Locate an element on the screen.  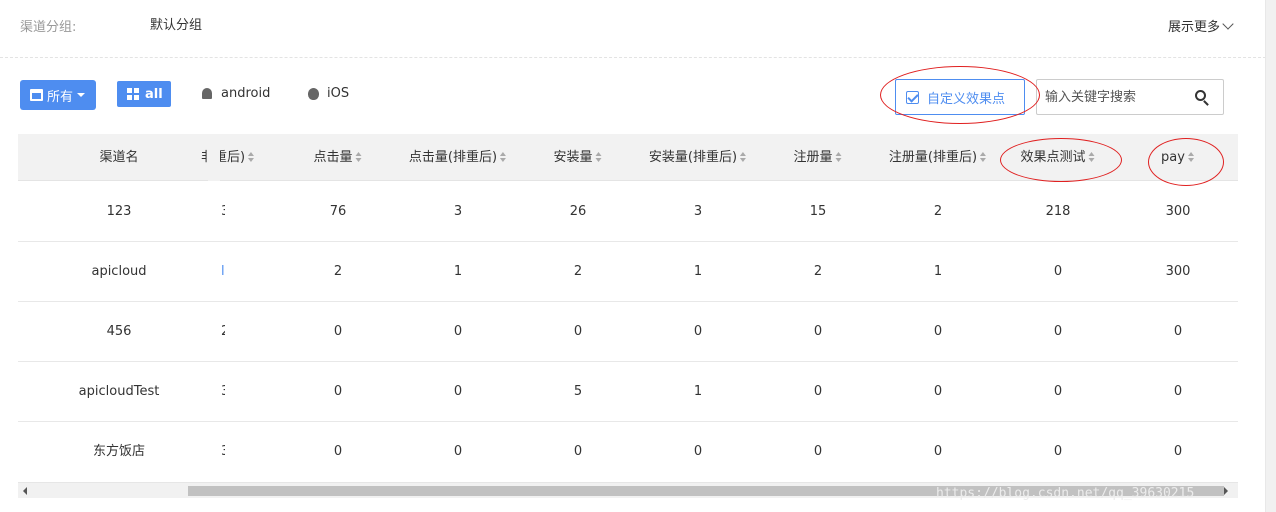
table-row: 东方饭店 3 0 0 0 0 0 0 0 0 is located at coordinates (628, 451).